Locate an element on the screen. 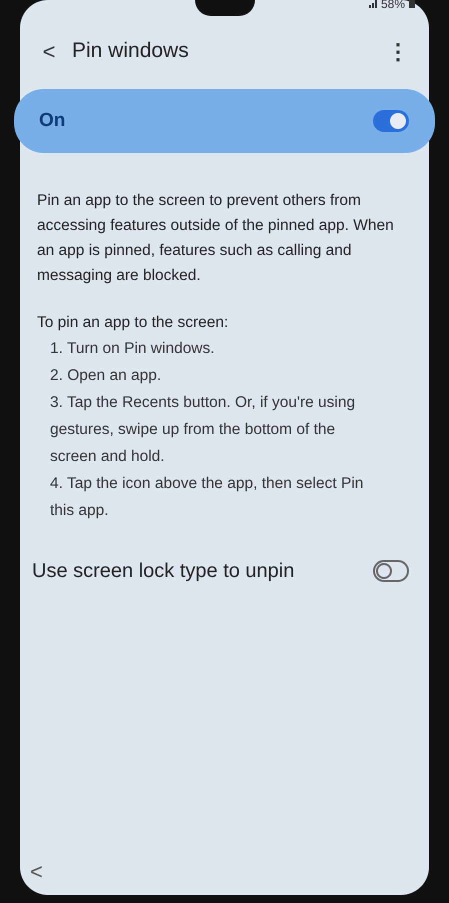 The height and width of the screenshot is (903, 449). master-switch-bar: On is located at coordinates (224, 121).